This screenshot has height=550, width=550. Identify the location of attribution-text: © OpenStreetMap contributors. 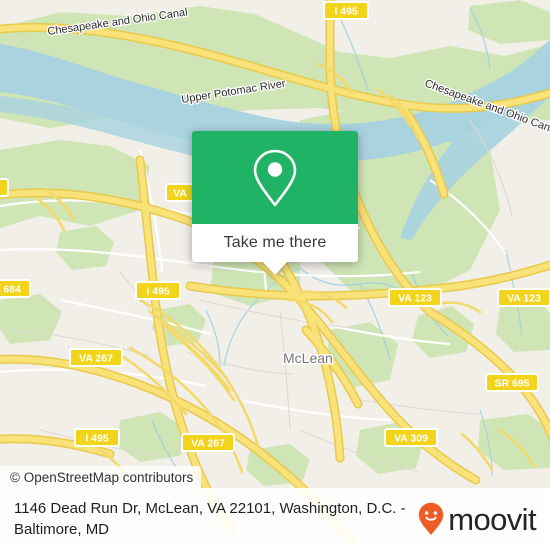
(102, 477).